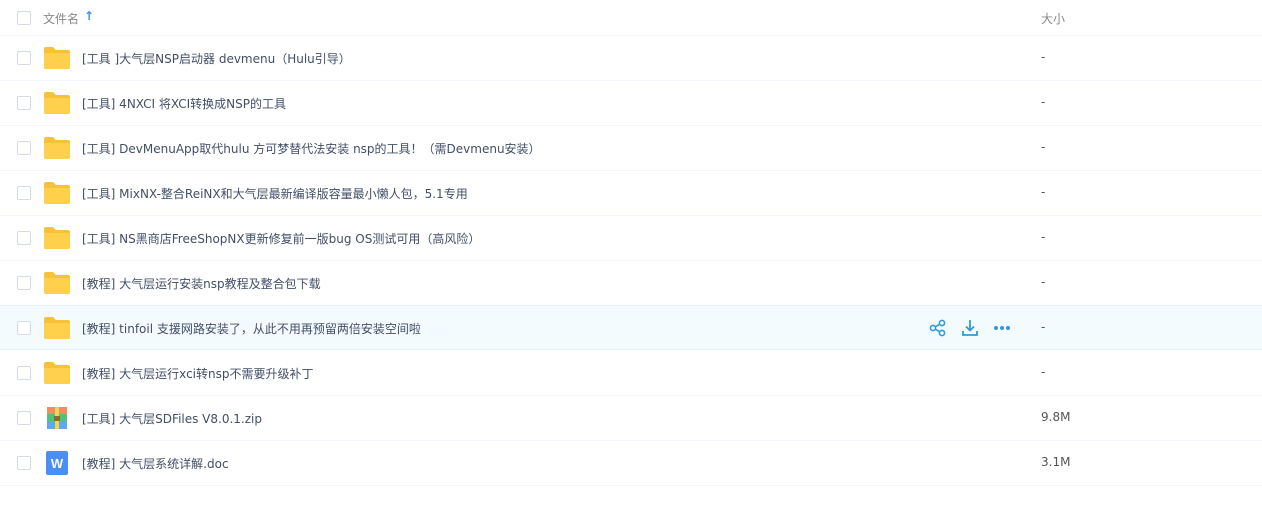 The width and height of the screenshot is (1262, 524). Describe the element at coordinates (631, 463) in the screenshot. I see `file-row: W [教程] 大气层系统详解.doc 3.1M` at that location.